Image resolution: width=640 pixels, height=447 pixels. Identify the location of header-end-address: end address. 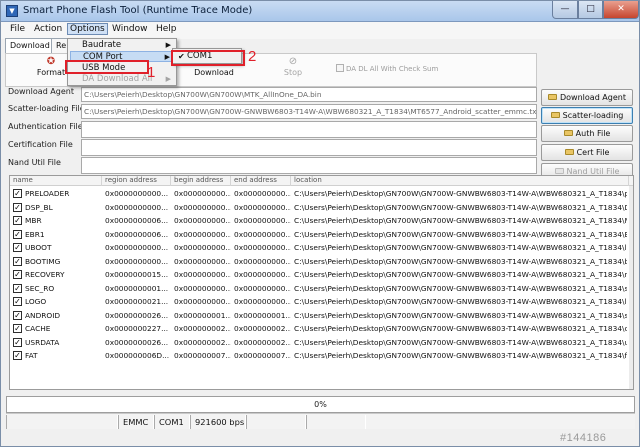
(261, 181).